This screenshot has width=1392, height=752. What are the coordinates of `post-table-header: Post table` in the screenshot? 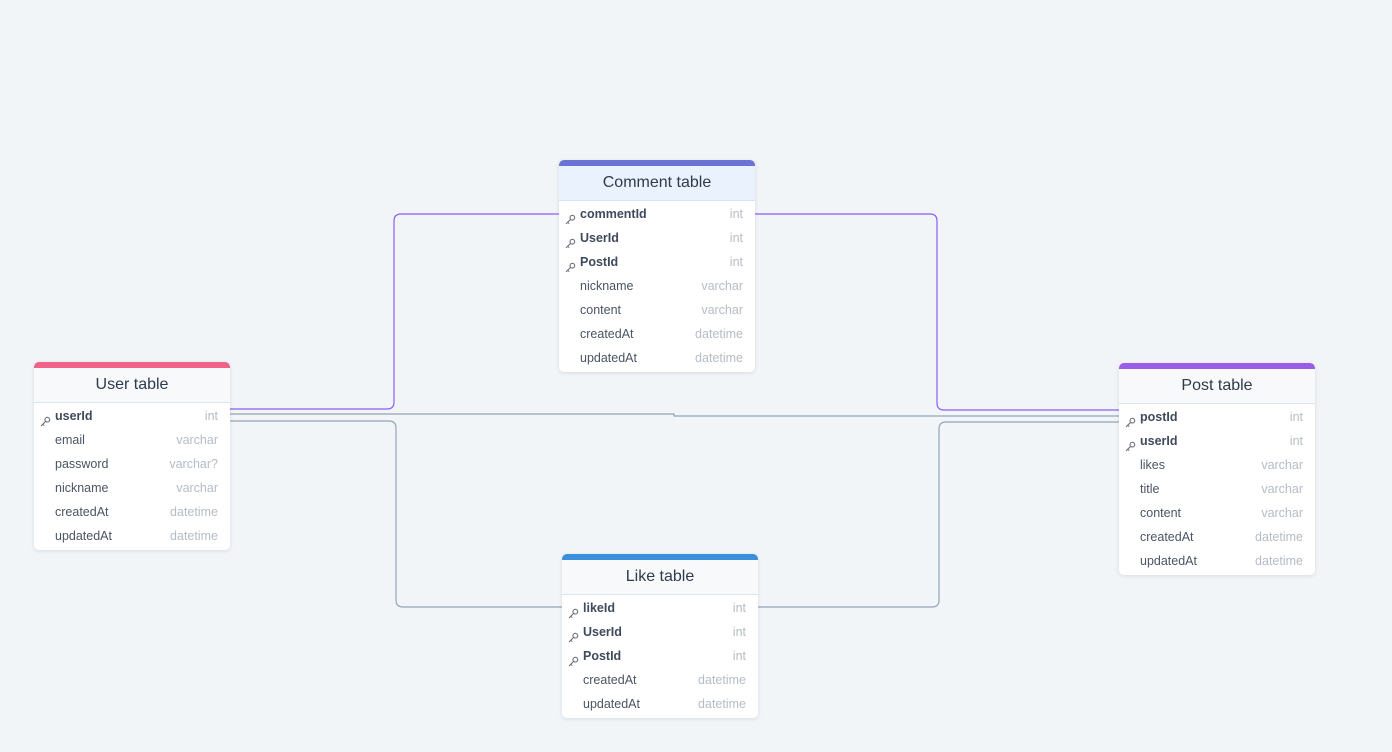 It's located at (1217, 386).